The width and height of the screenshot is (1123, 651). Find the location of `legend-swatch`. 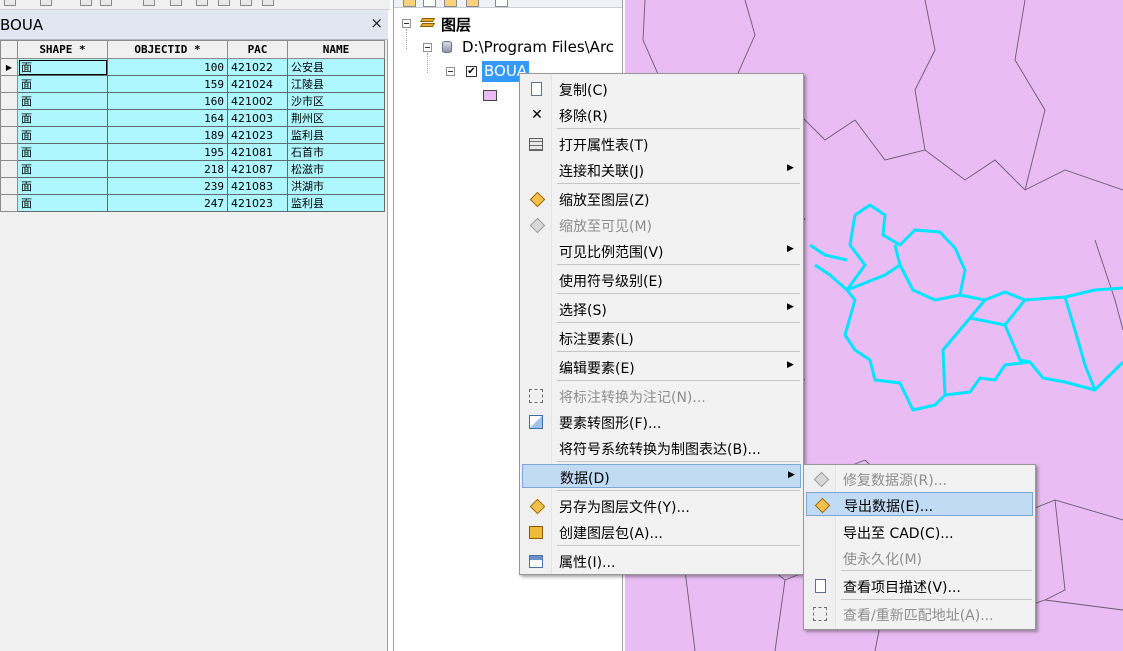

legend-swatch is located at coordinates (490, 95).